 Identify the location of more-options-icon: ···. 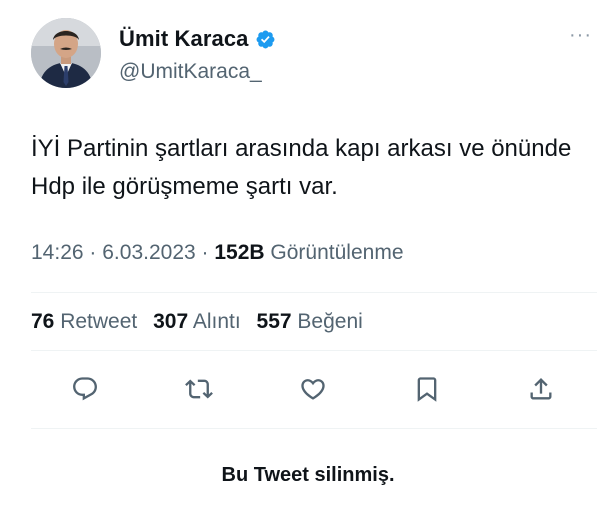
(580, 35).